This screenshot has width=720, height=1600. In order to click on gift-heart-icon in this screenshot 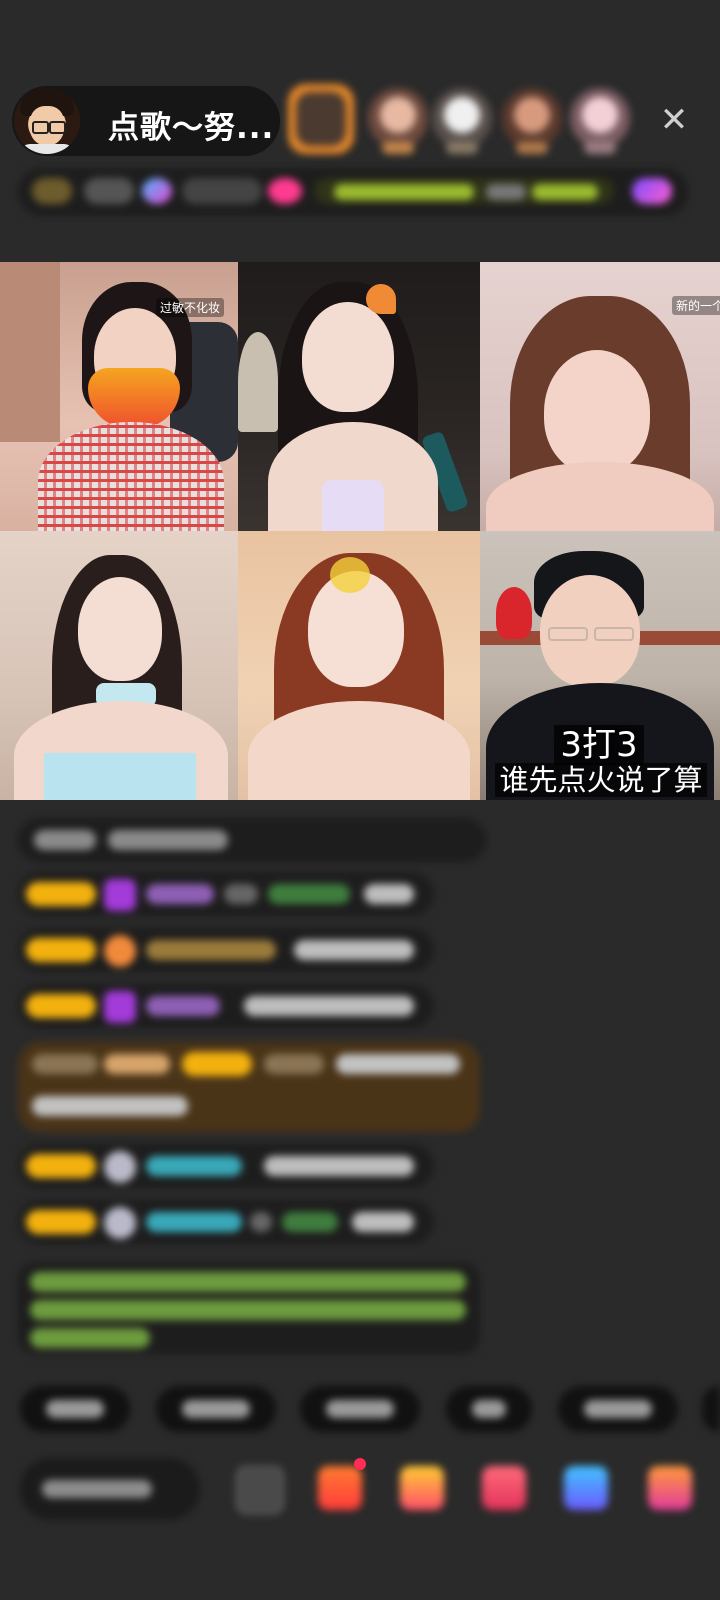, I will do `click(504, 1488)`.